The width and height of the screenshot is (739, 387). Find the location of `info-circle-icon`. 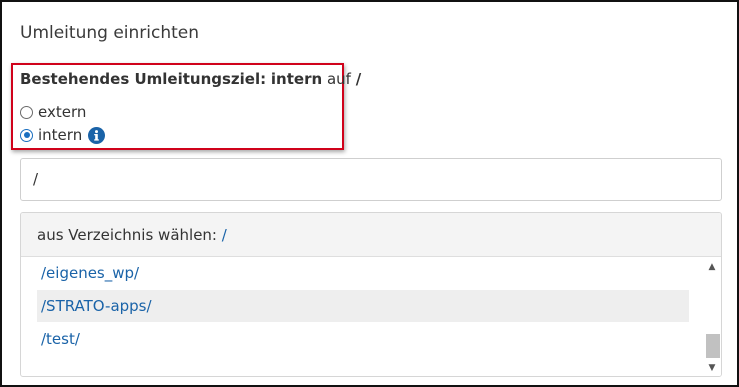

info-circle-icon is located at coordinates (97, 135).